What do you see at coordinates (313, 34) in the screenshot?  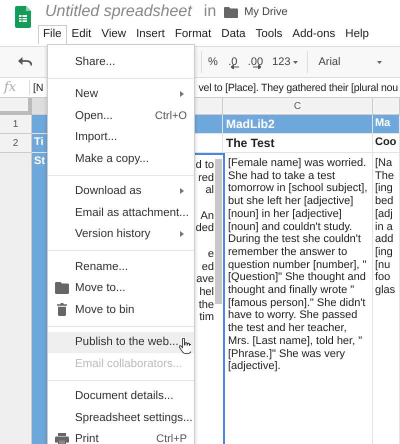 I see `menu-item: Add-ons` at bounding box center [313, 34].